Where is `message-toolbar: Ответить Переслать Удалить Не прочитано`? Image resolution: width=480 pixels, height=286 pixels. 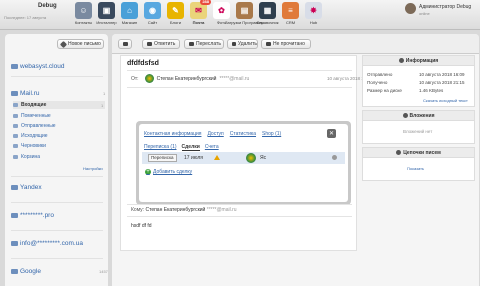
message-toolbar: Ответить Переслать Удалить Не прочитано is located at coordinates (295, 44).